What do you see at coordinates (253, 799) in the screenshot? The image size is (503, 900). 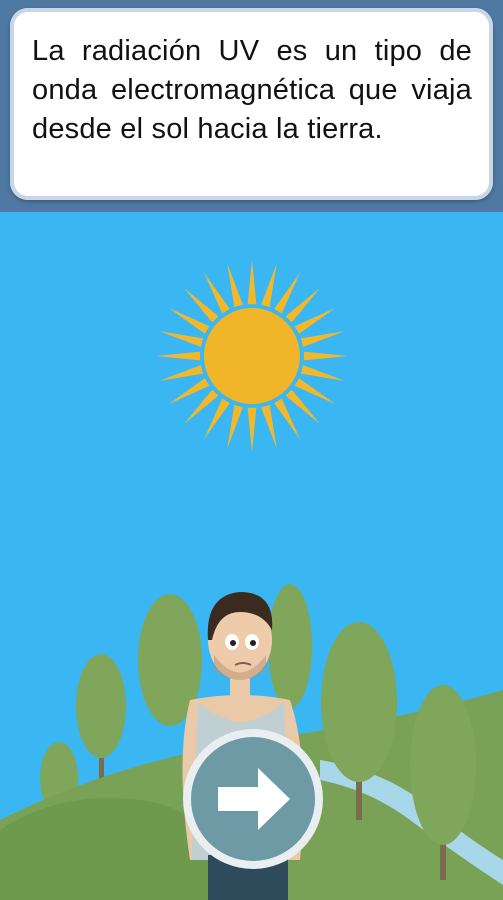 I see `next-button` at bounding box center [253, 799].